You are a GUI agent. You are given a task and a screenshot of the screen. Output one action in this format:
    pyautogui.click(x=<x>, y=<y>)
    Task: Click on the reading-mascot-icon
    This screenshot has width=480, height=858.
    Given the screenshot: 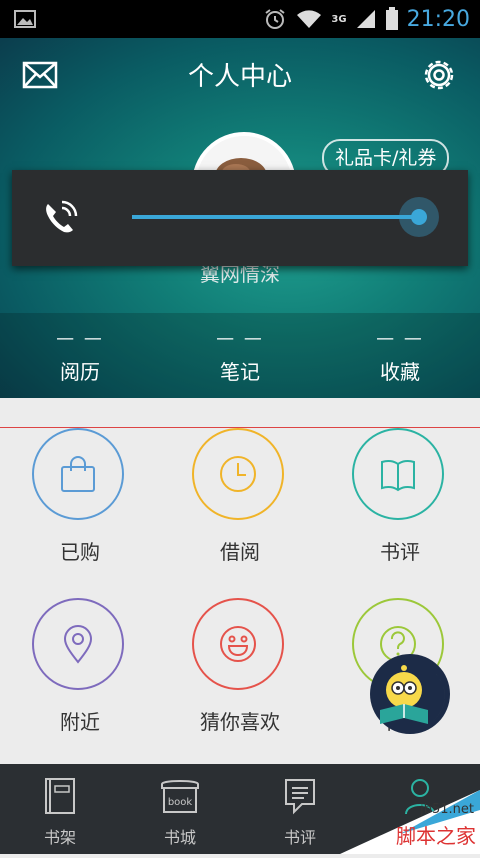 What is the action you would take?
    pyautogui.click(x=412, y=696)
    